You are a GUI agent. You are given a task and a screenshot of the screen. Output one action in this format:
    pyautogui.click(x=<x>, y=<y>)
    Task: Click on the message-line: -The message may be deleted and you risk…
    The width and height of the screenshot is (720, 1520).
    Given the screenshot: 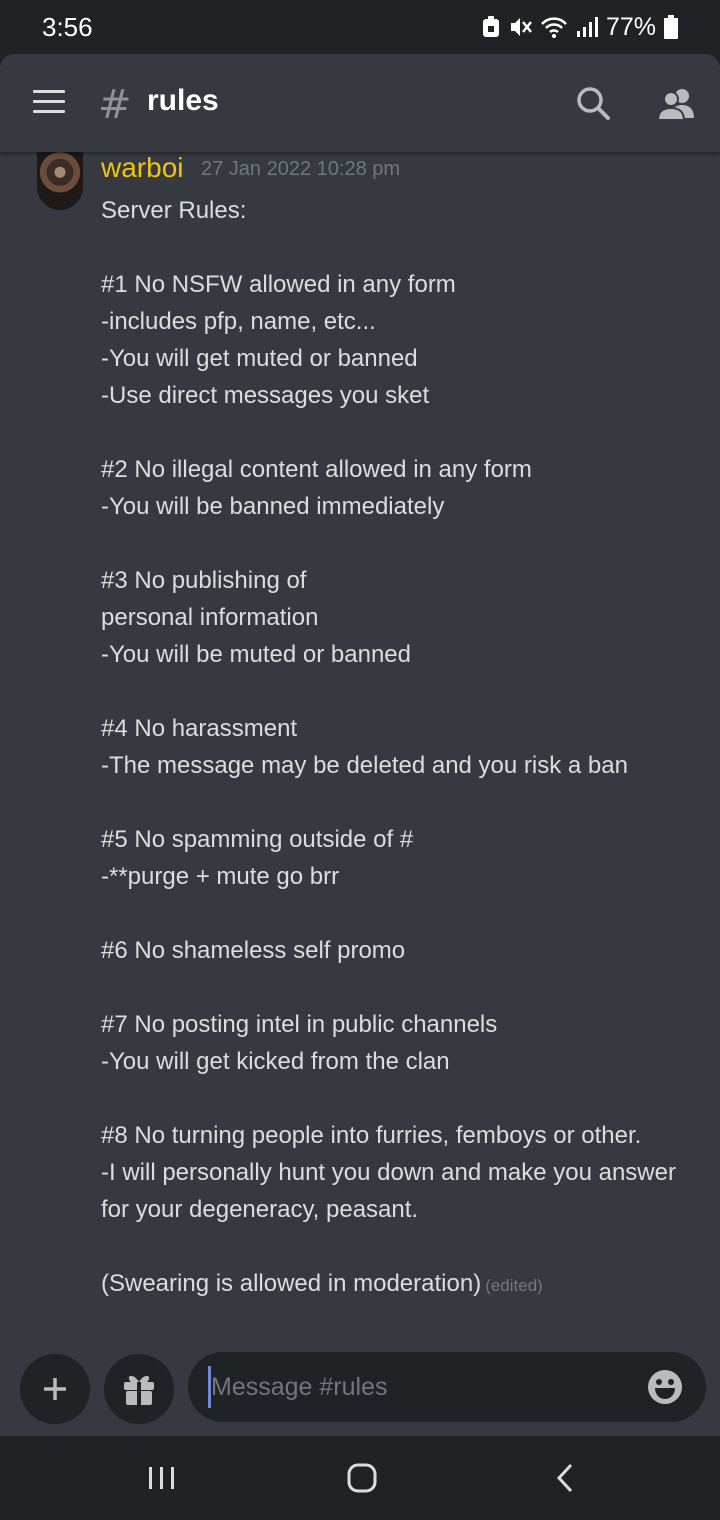 What is the action you would take?
    pyautogui.click(x=364, y=765)
    